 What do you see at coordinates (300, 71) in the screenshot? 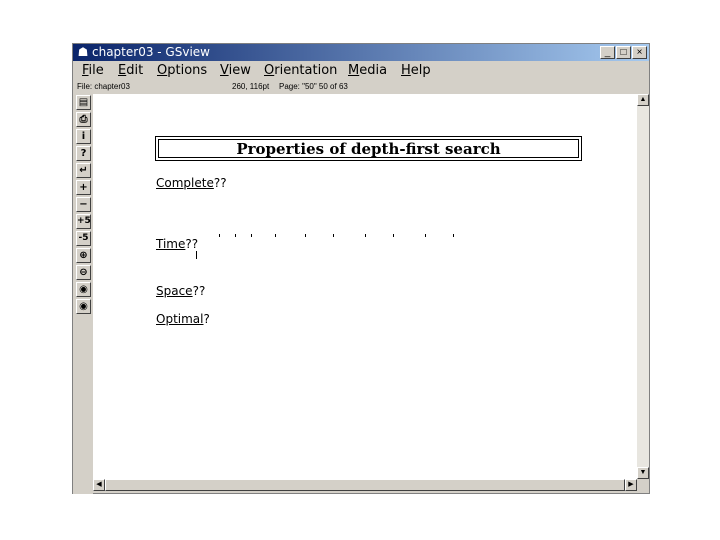
I see `menu-orientation: Orientation` at bounding box center [300, 71].